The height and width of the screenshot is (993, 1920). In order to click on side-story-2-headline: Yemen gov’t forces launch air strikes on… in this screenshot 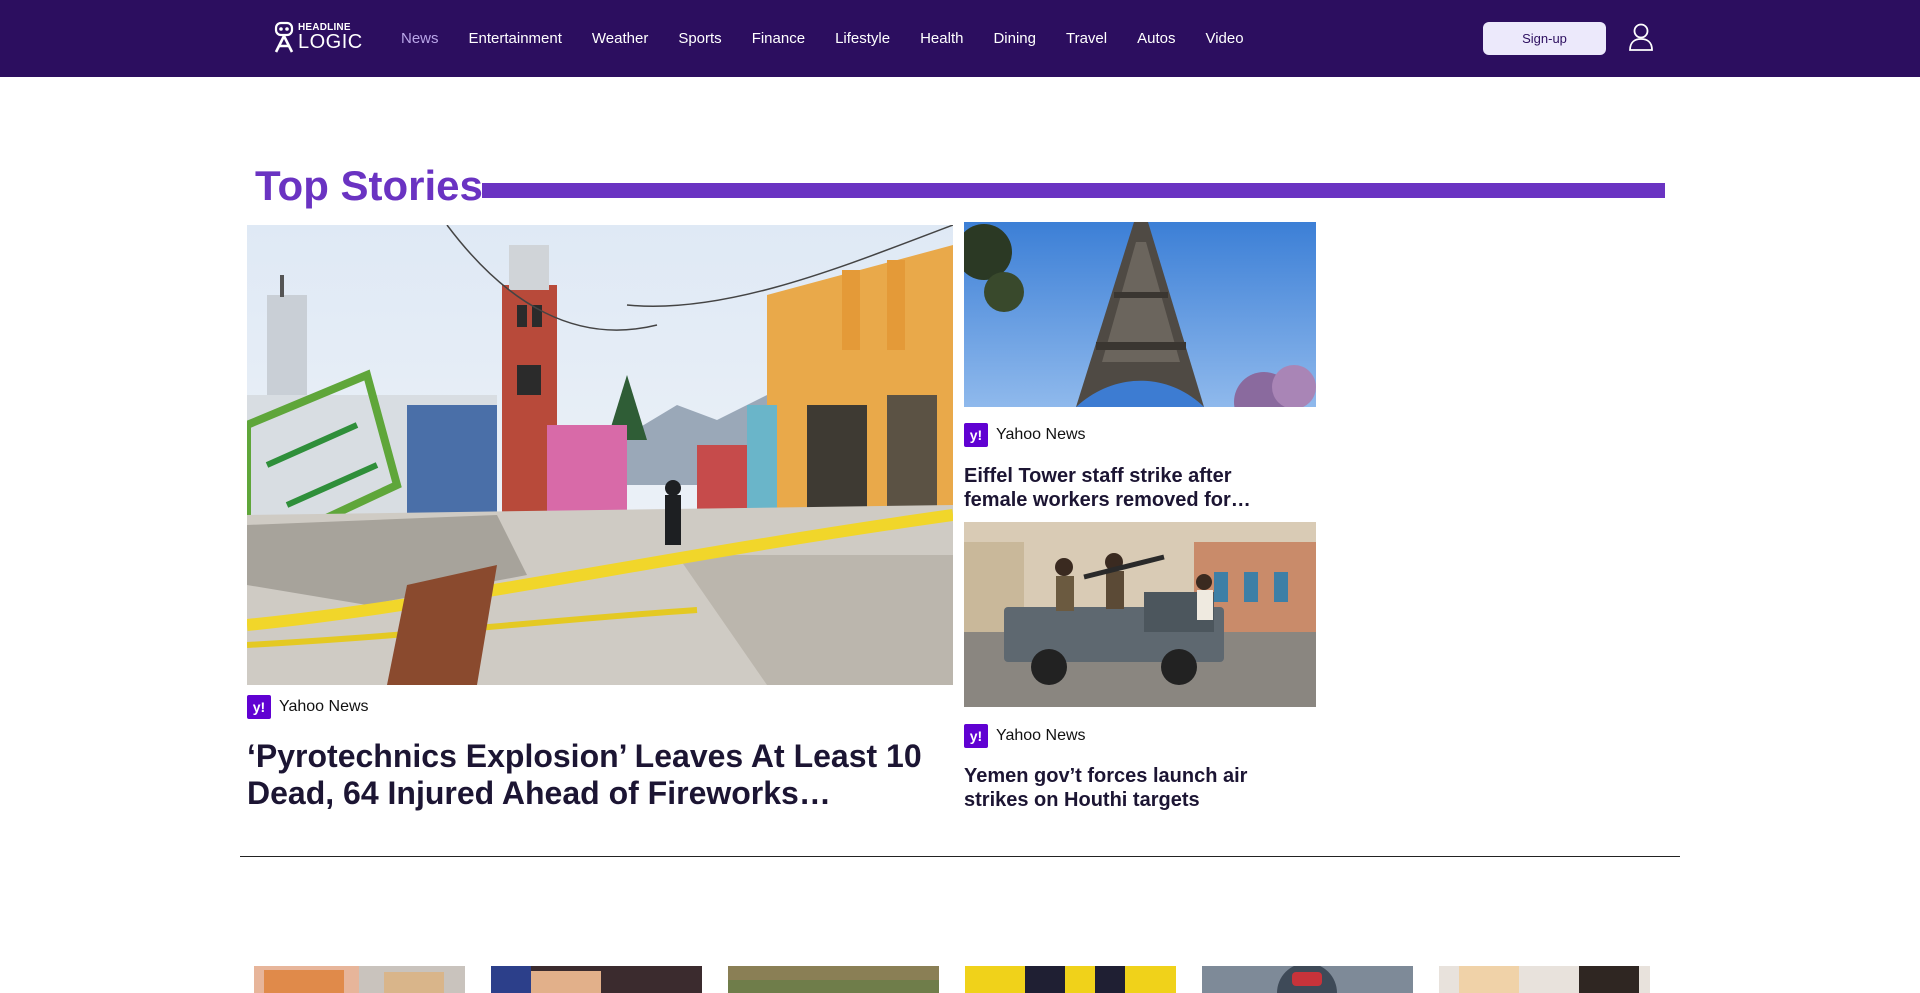, I will do `click(1124, 788)`.